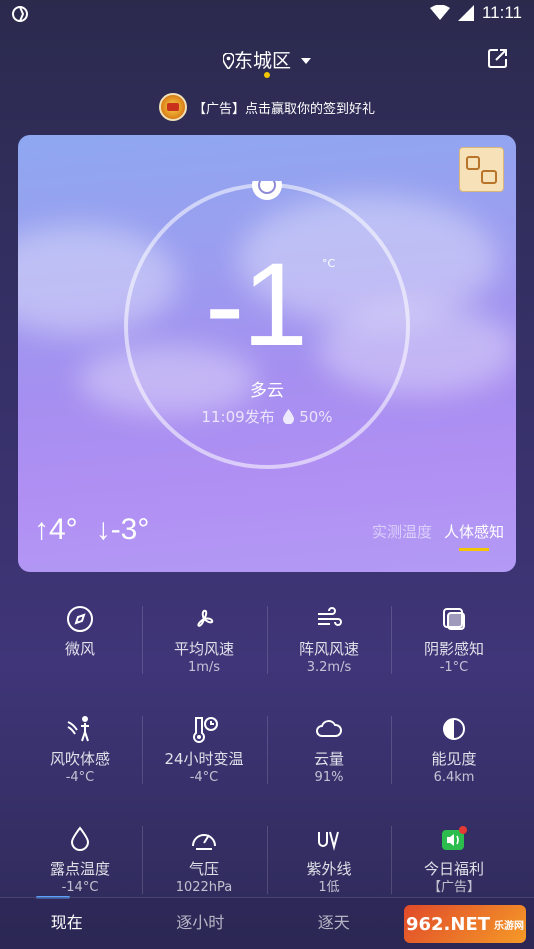 This screenshot has width=534, height=949. What do you see at coordinates (267, 14) in the screenshot?
I see `status-bar: 11:11` at bounding box center [267, 14].